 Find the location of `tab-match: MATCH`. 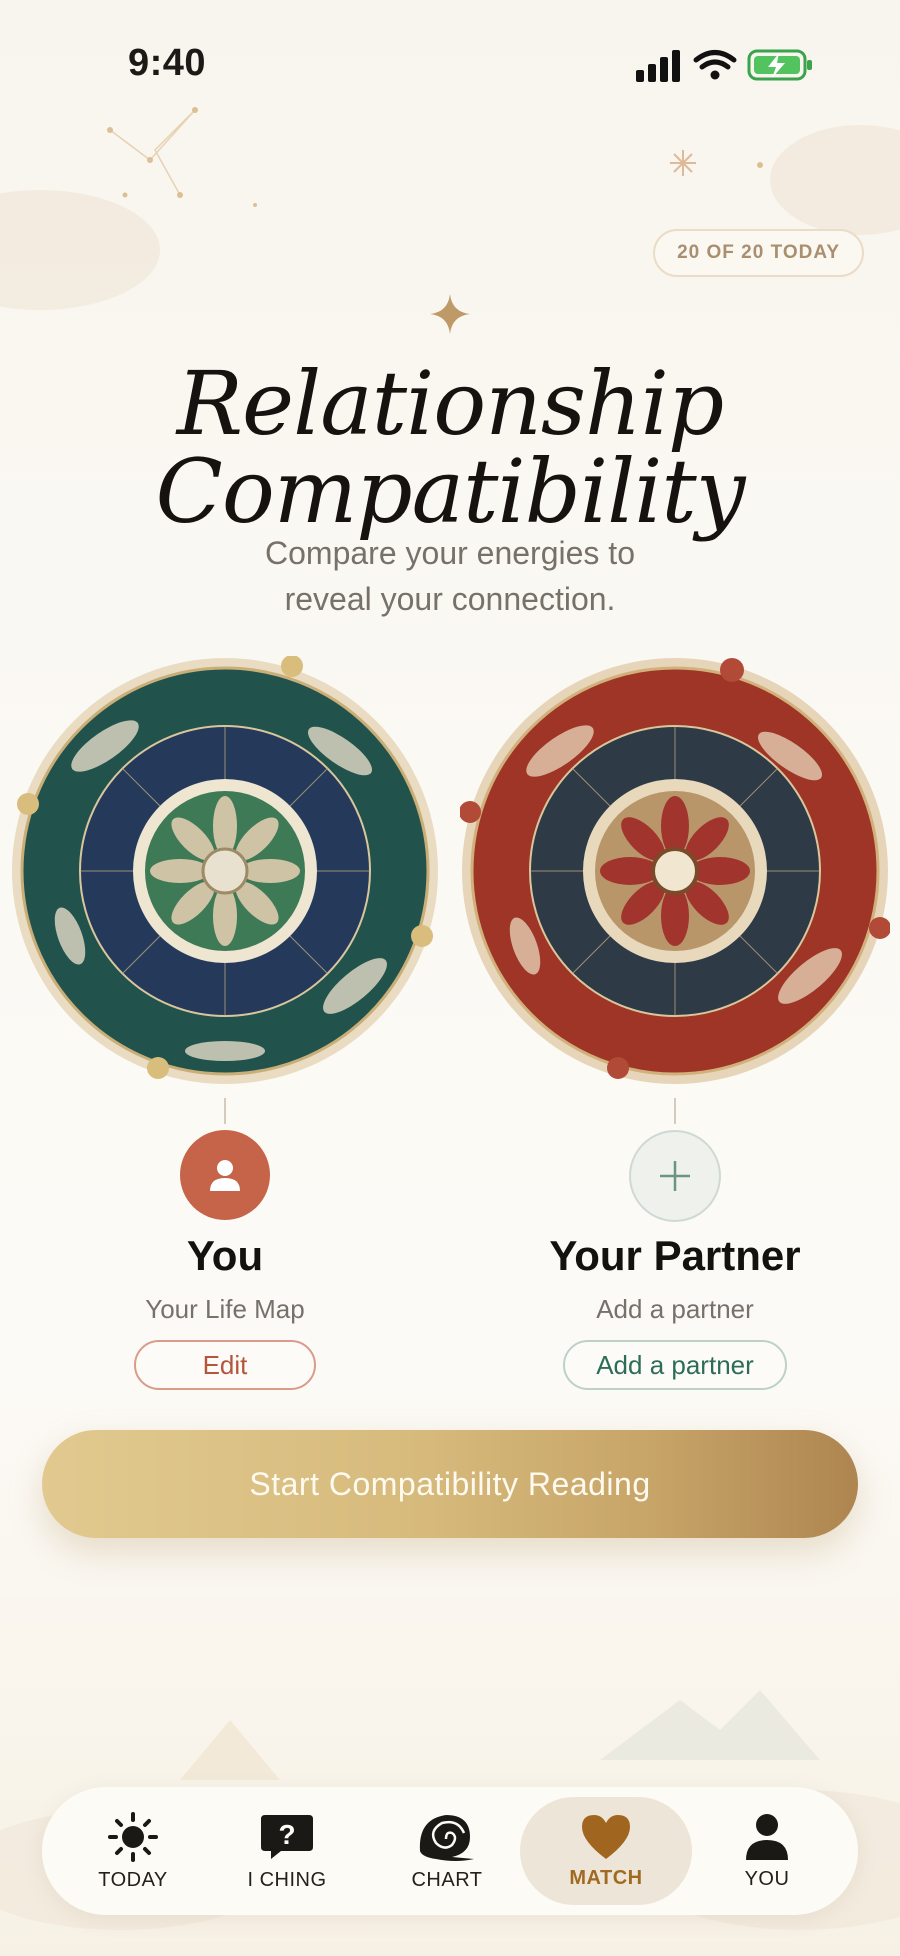

tab-match: MATCH is located at coordinates (606, 1851).